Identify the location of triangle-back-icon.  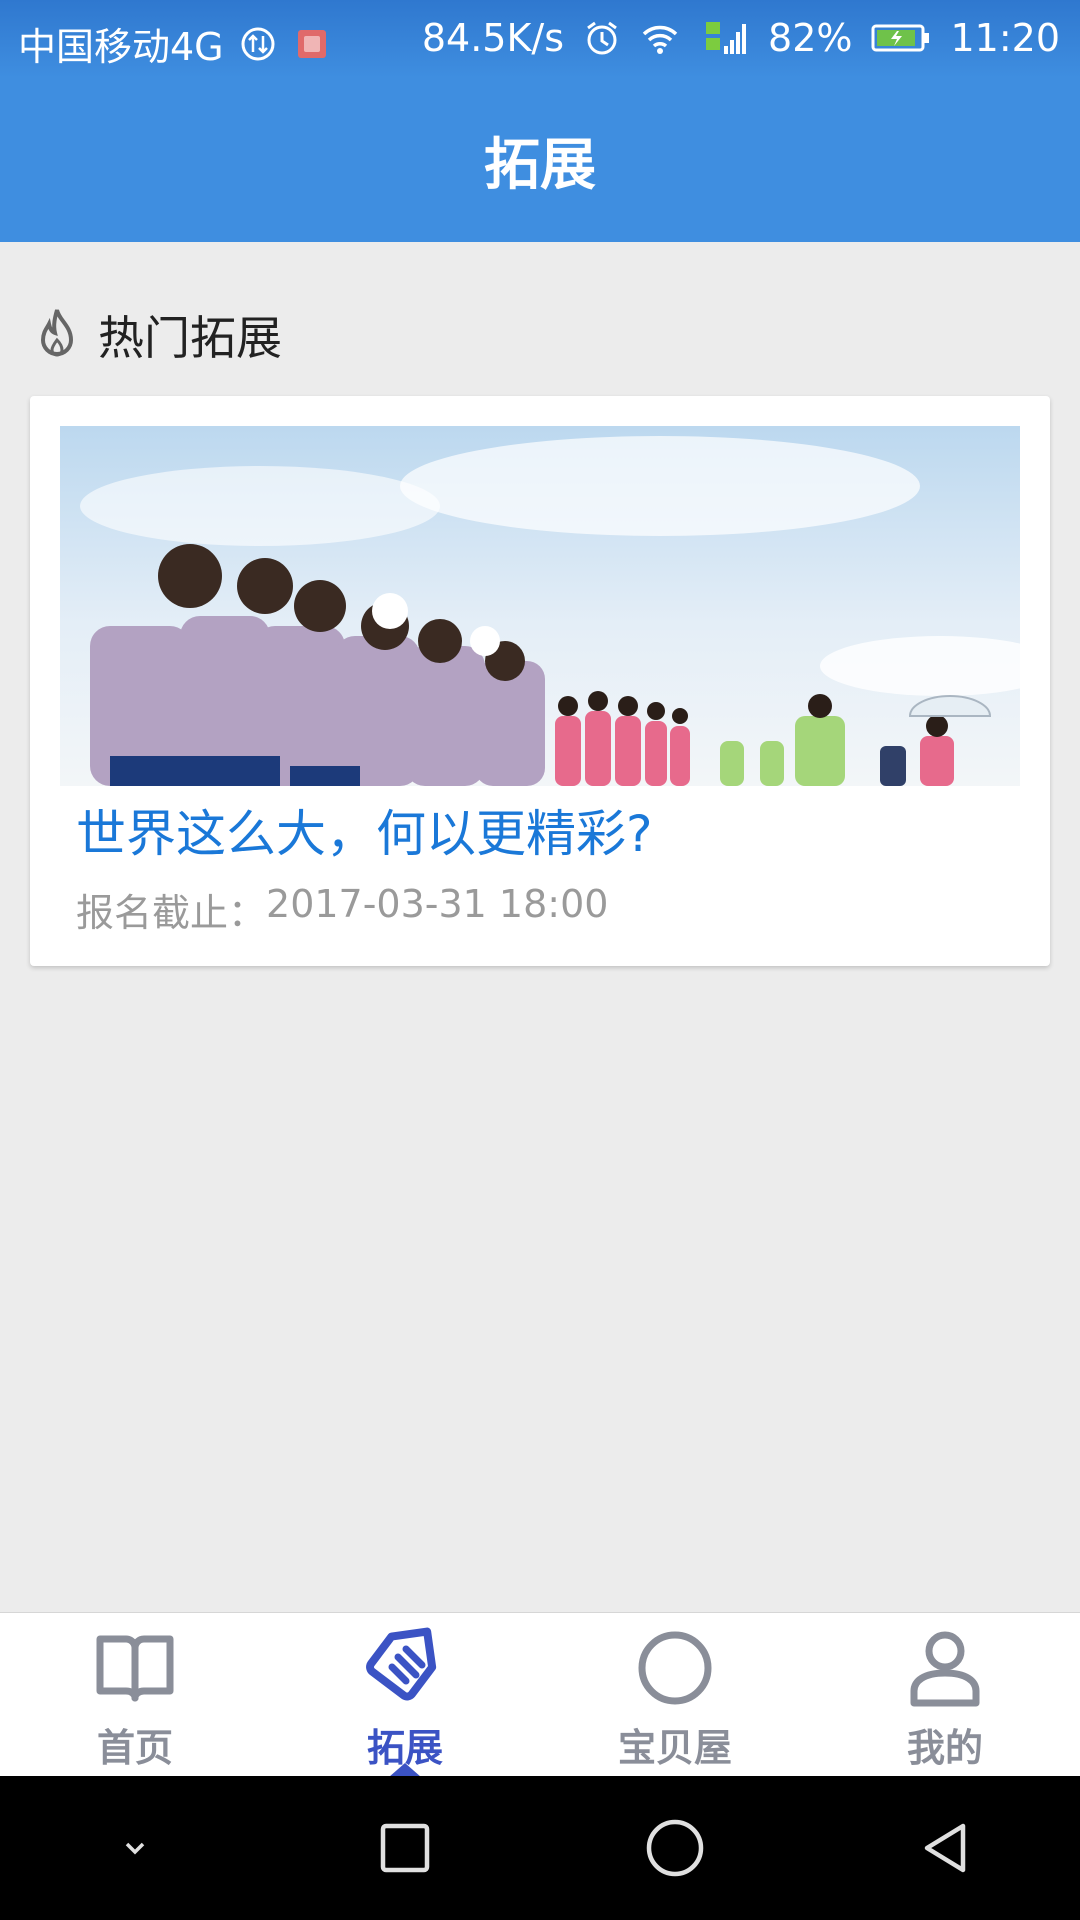
(945, 1848).